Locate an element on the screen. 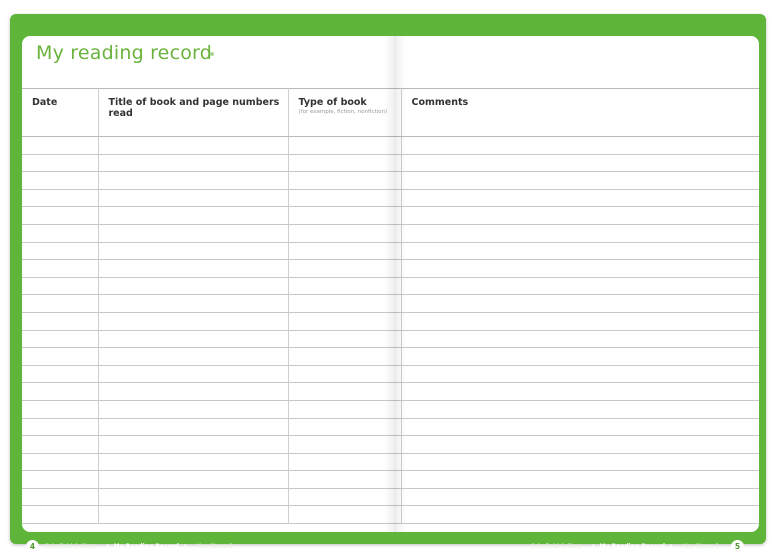 The height and width of the screenshot is (555, 778). column-header-comments: Comments is located at coordinates (580, 112).